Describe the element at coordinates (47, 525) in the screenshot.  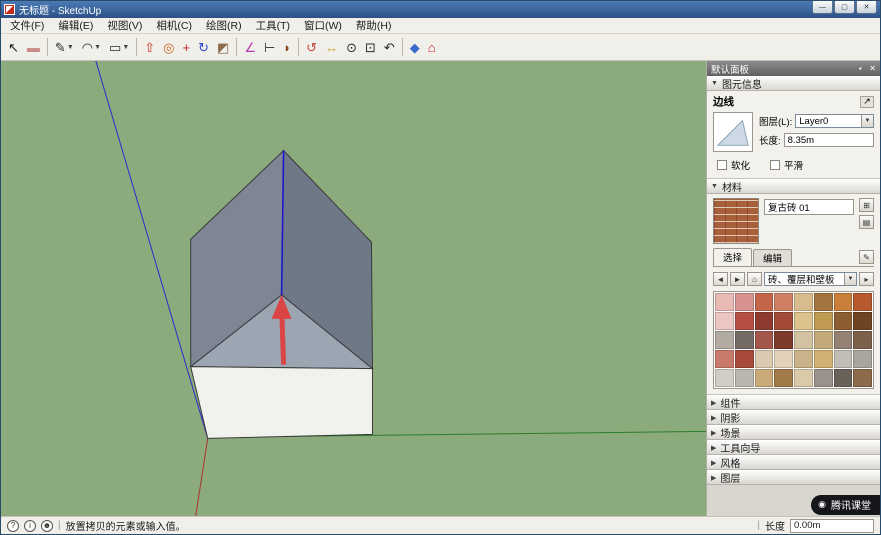
I see `user-icon: ☻` at that location.